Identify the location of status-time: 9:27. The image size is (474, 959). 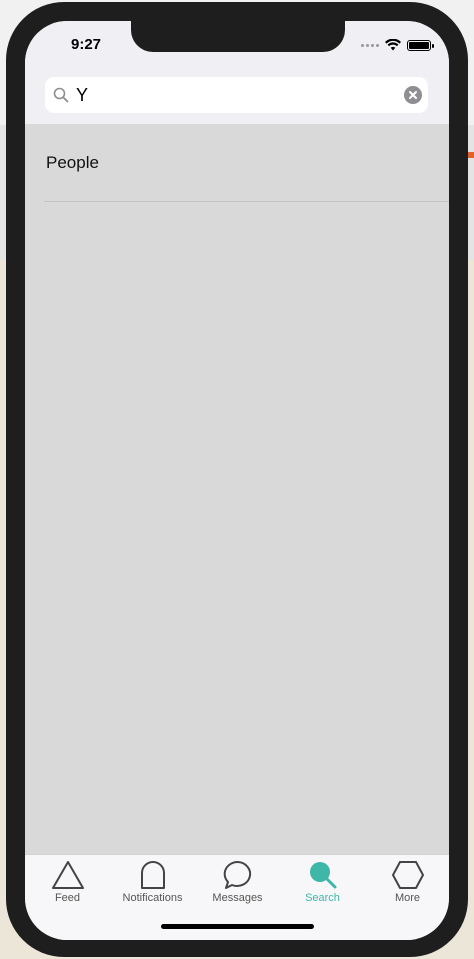
(86, 44).